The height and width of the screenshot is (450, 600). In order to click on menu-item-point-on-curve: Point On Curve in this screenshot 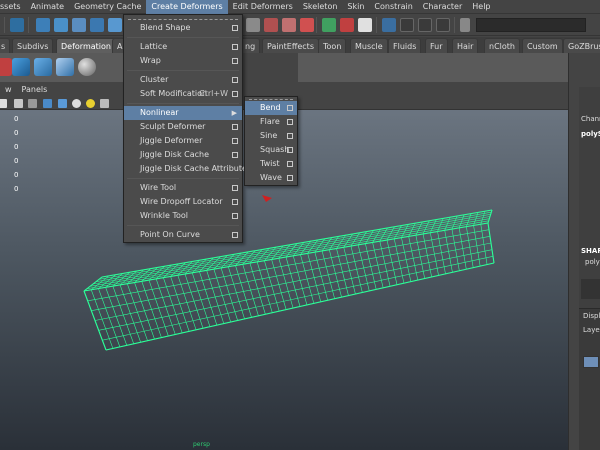, I will do `click(183, 235)`.